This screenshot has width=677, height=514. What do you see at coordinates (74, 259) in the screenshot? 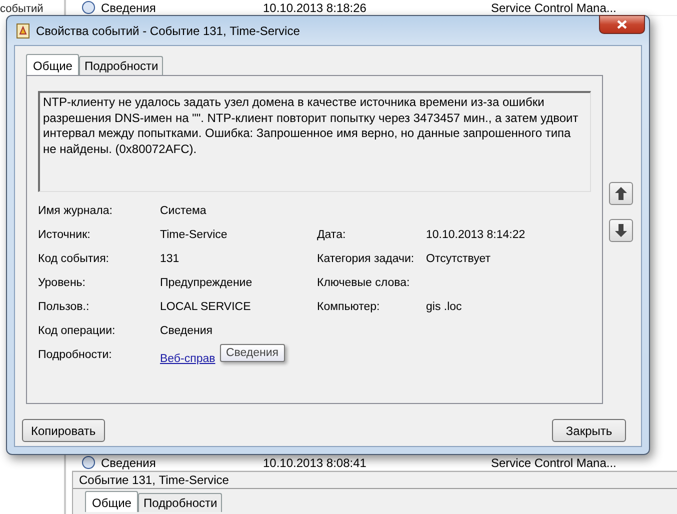
I see `field-label: Код события:` at bounding box center [74, 259].